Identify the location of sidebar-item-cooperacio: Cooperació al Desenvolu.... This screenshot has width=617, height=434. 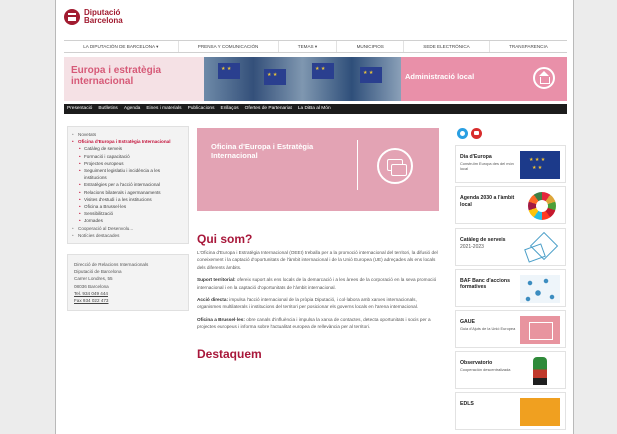
(128, 228).